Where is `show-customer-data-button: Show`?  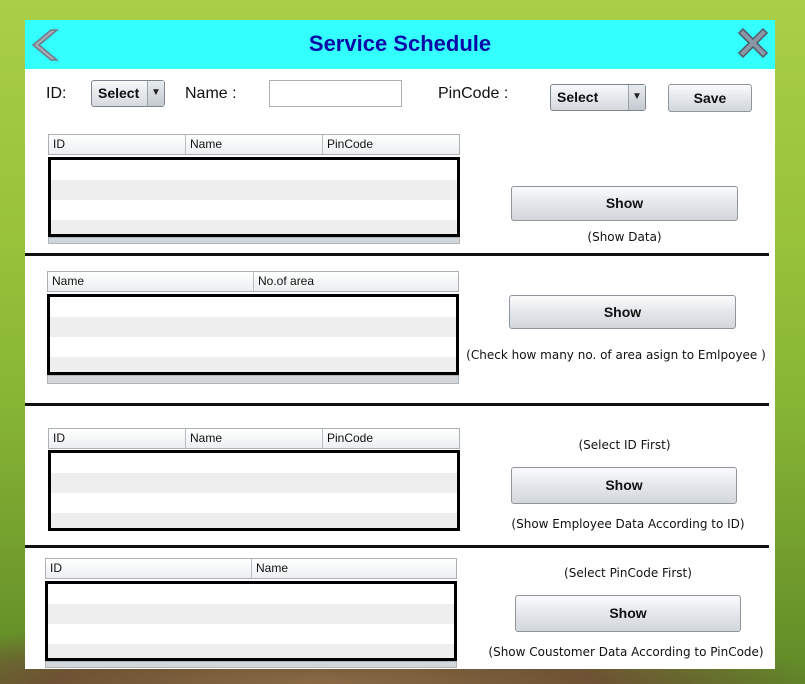
show-customer-data-button: Show is located at coordinates (628, 613).